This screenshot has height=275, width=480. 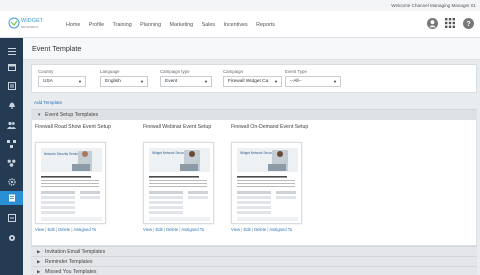 What do you see at coordinates (11, 105) in the screenshot?
I see `bell-icon` at bounding box center [11, 105].